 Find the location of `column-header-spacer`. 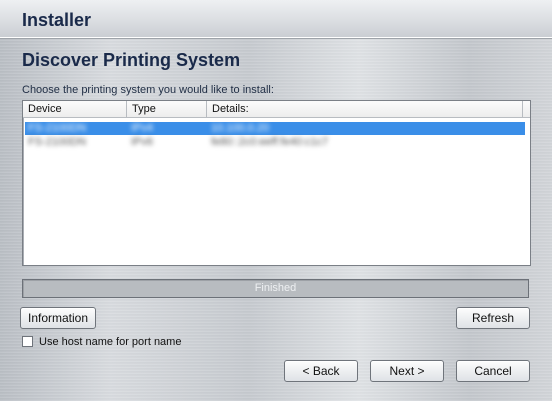

column-header-spacer is located at coordinates (526, 109).